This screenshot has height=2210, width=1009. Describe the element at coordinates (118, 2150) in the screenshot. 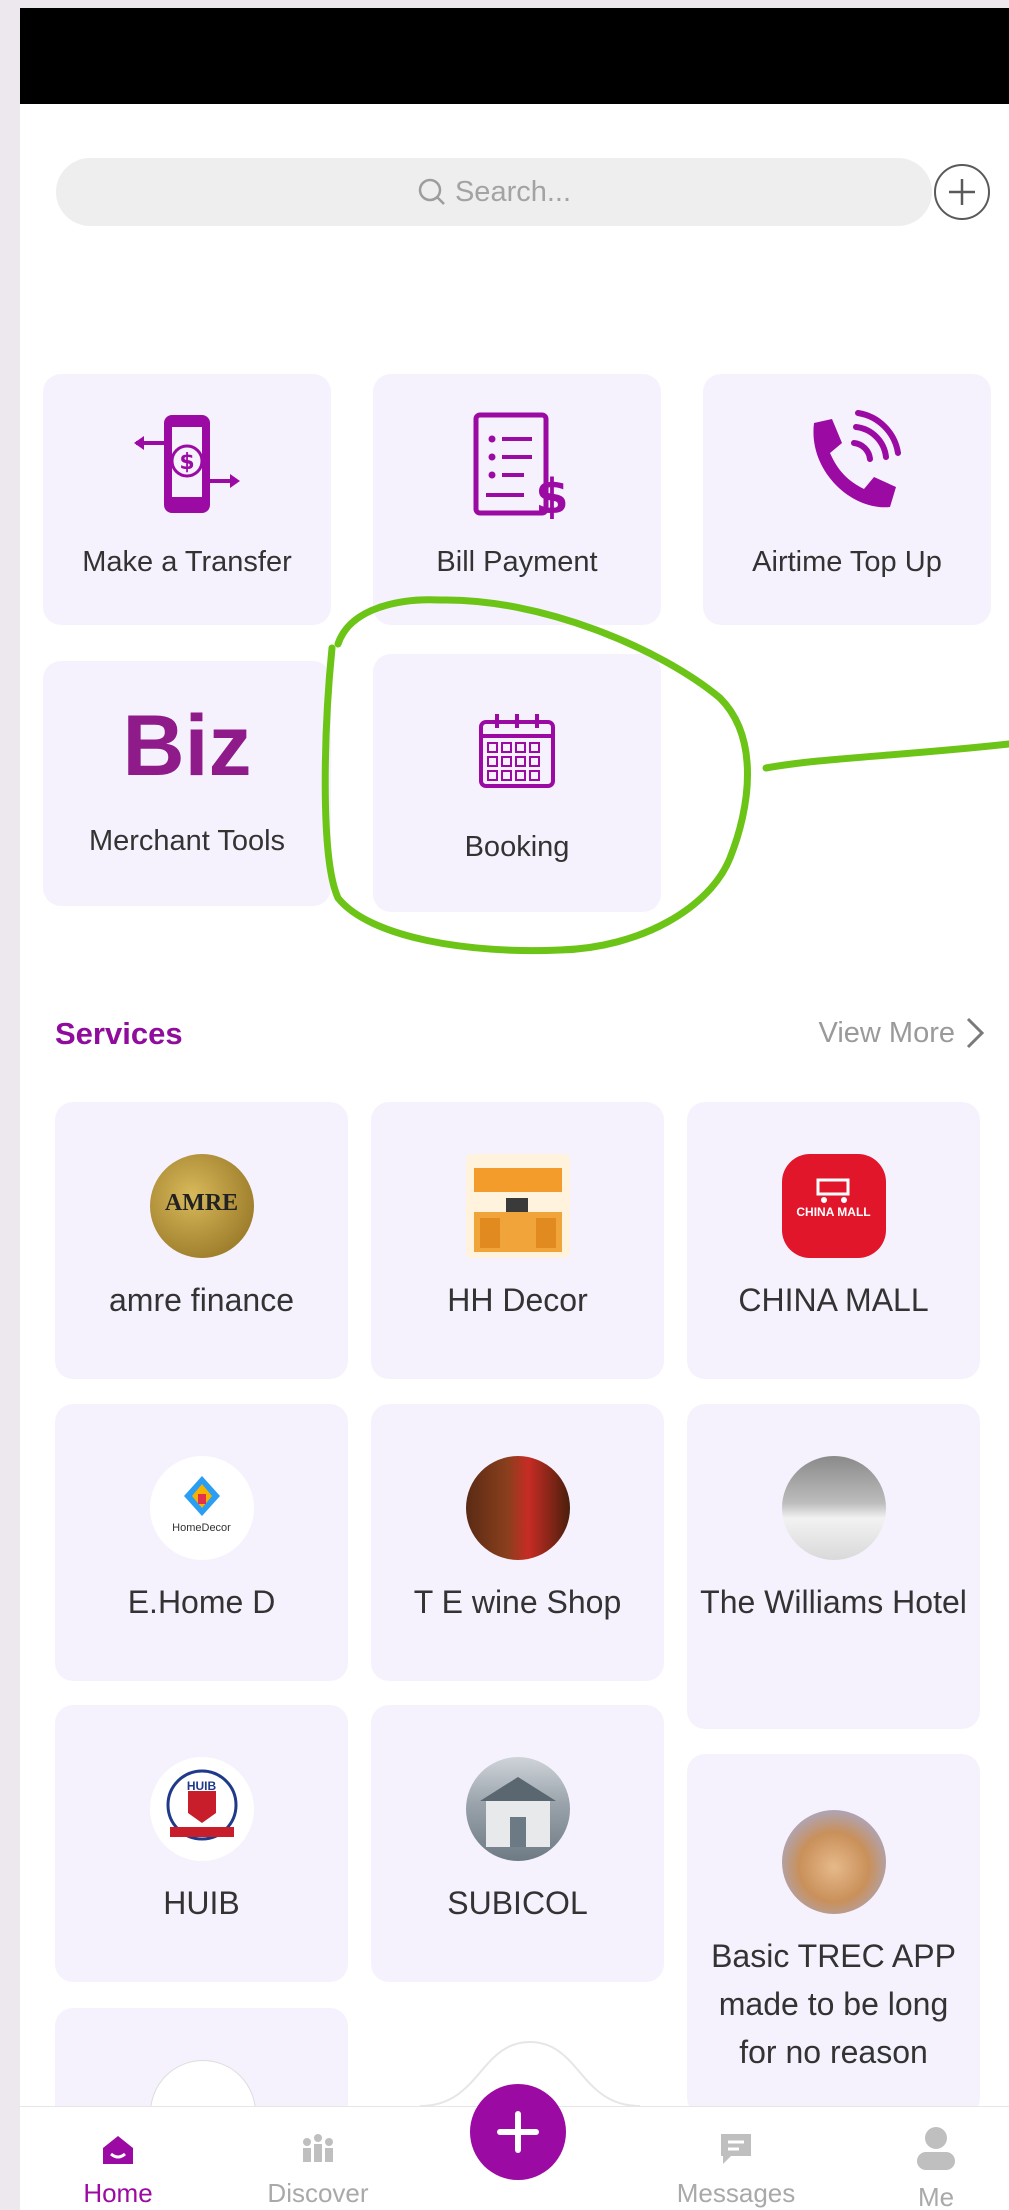

I see `home-icon` at that location.